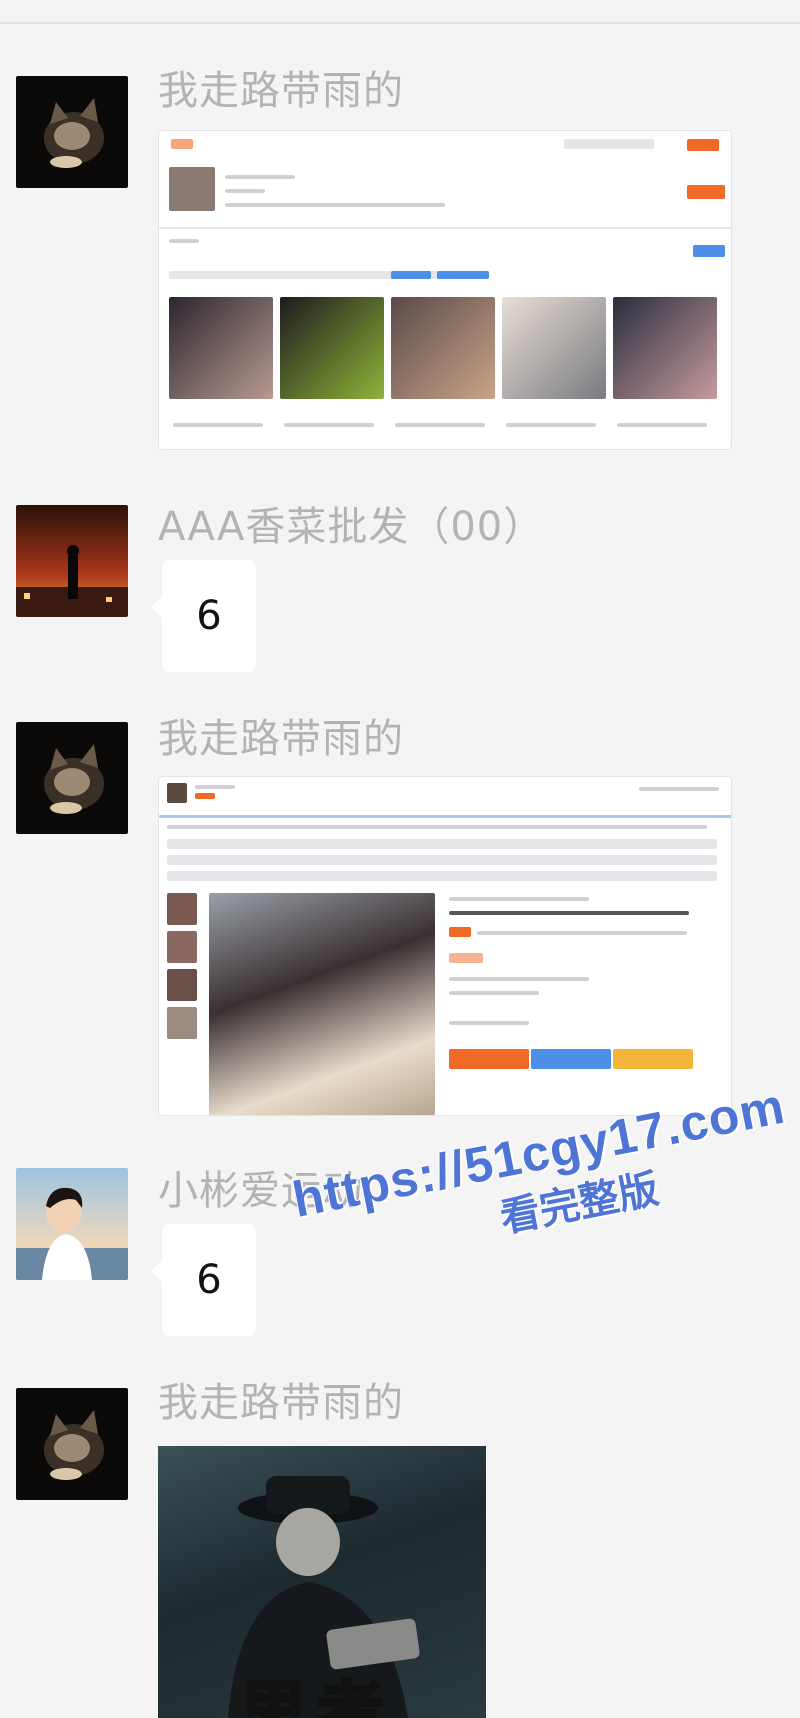 This screenshot has height=1718, width=800. What do you see at coordinates (569, 913) in the screenshot?
I see `screenshot-title` at bounding box center [569, 913].